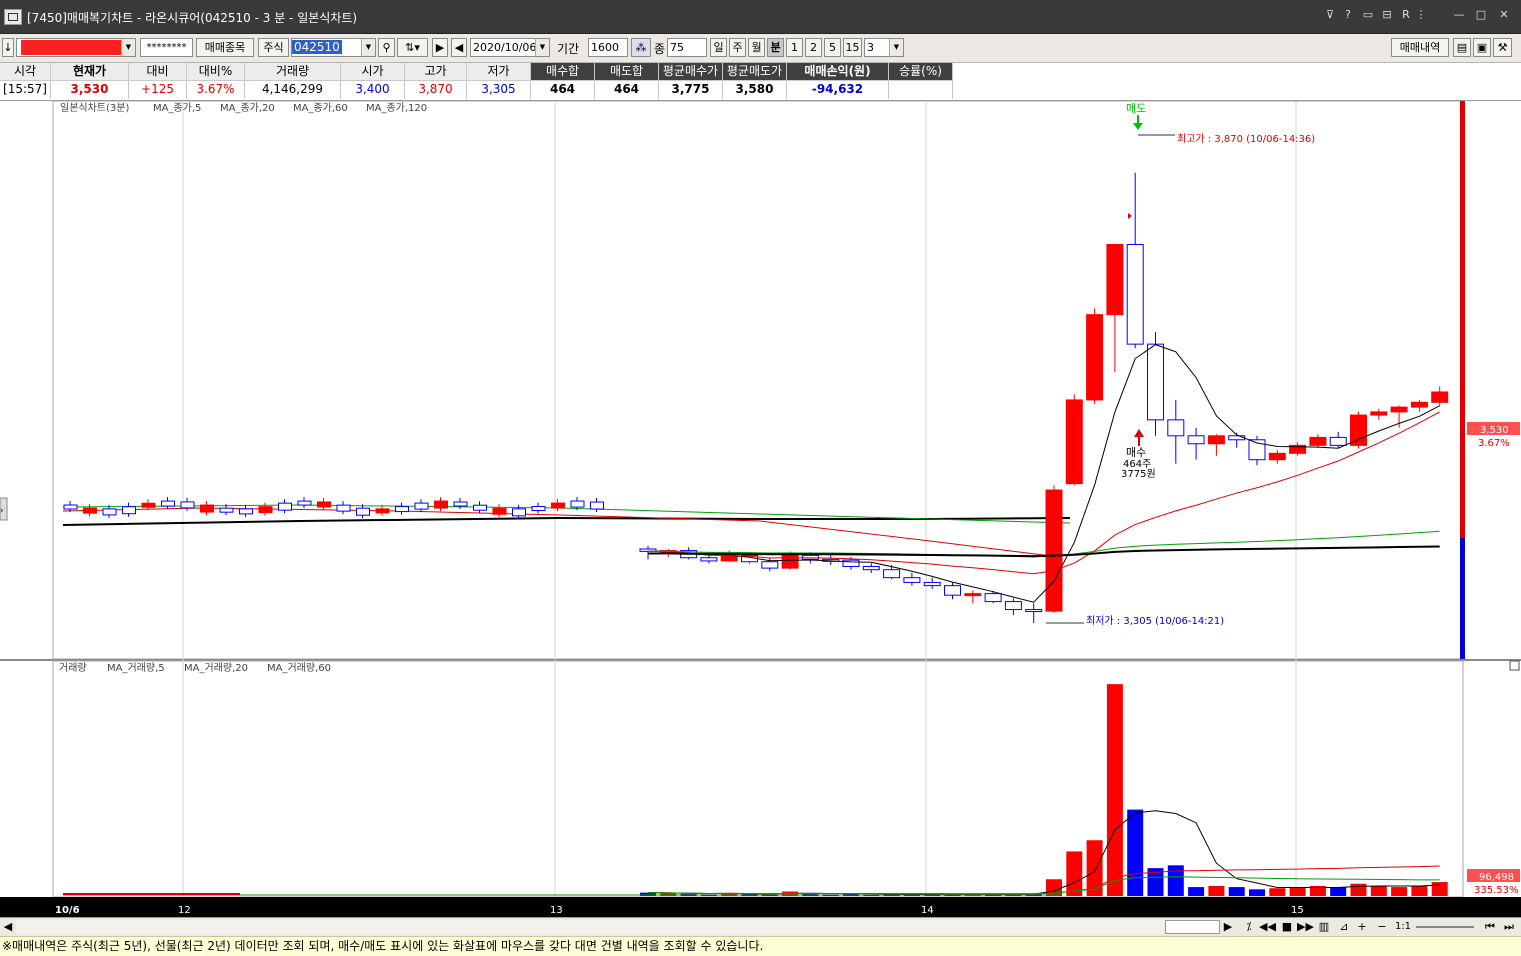  Describe the element at coordinates (73, 668) in the screenshot. I see `volume-legend-title: 거래량` at that location.